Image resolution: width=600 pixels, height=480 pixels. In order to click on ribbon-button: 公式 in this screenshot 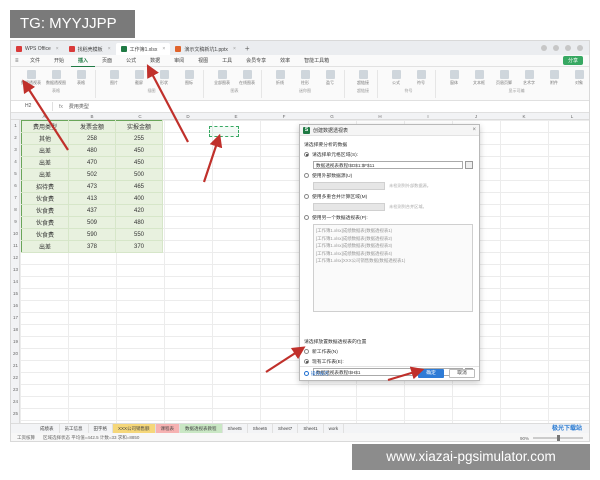, I will do `click(396, 78)`.